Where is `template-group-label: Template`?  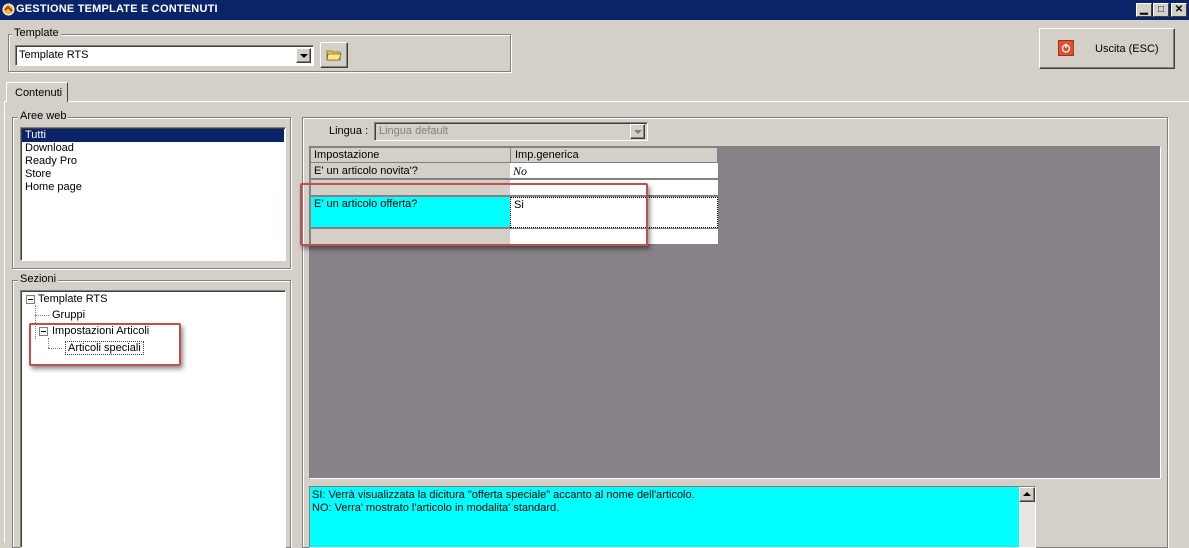 template-group-label: Template is located at coordinates (36, 33).